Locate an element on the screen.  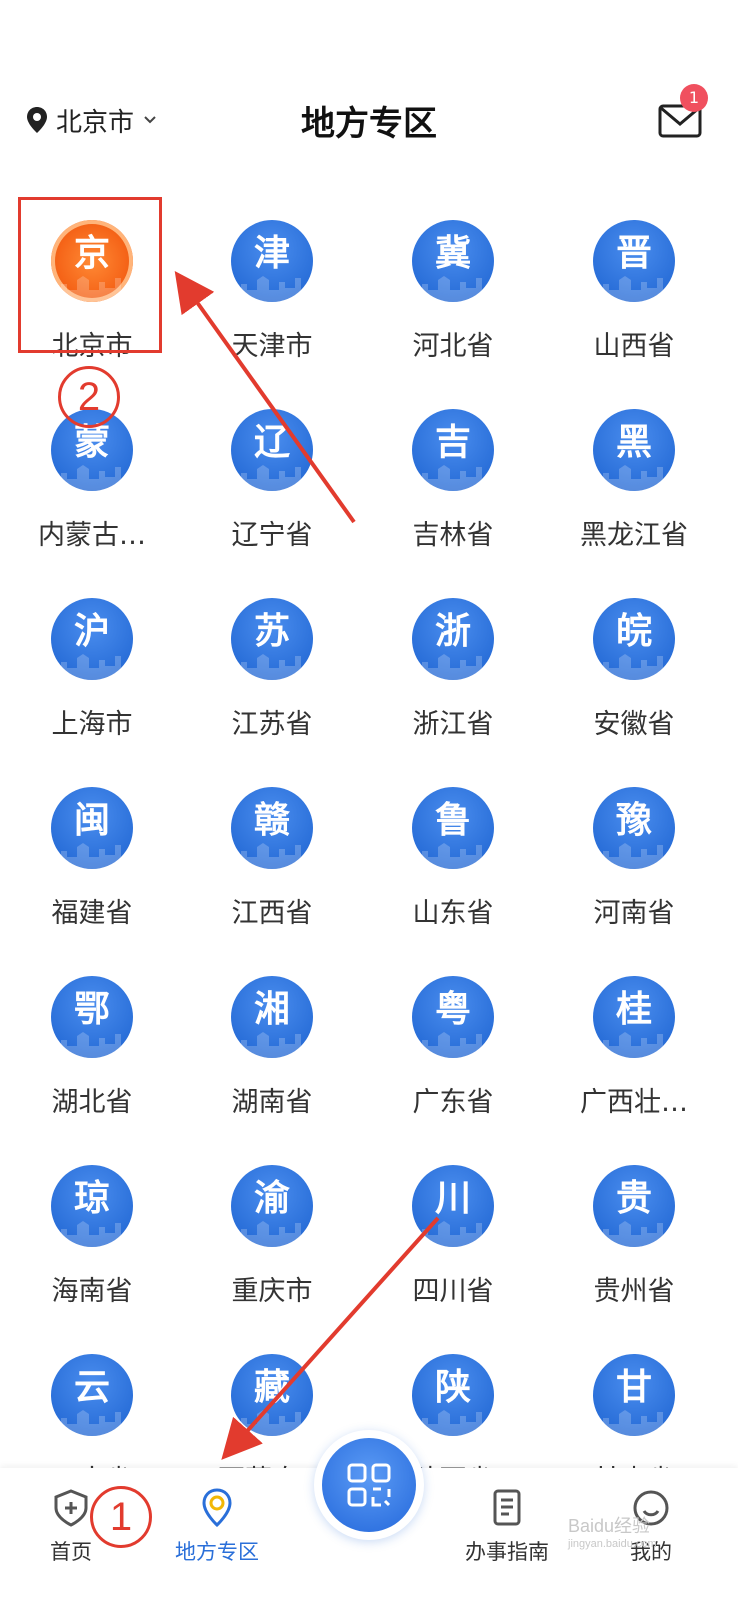
region-emblem-icon: 吉 is located at coordinates (453, 450).